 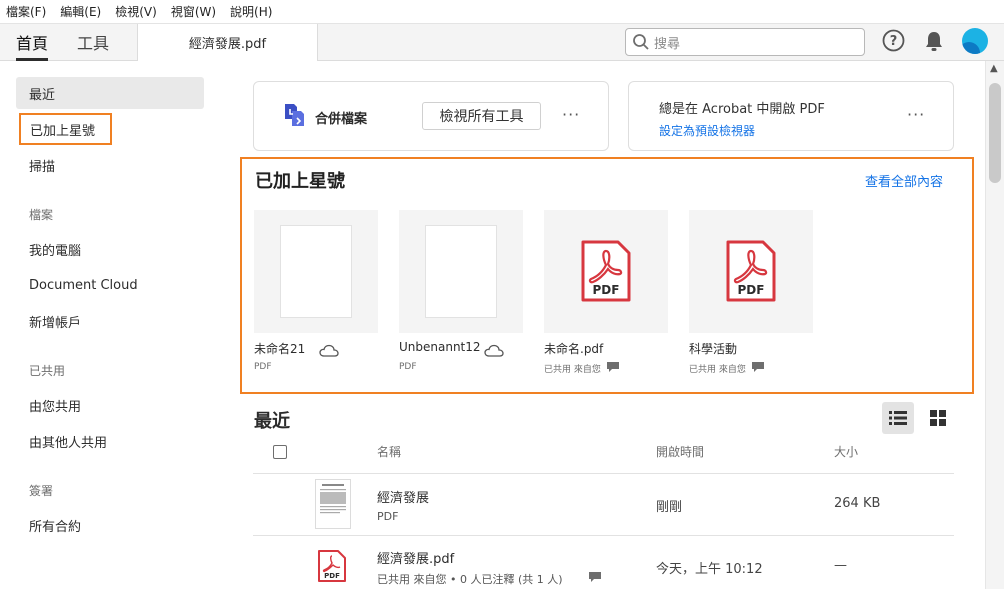 I want to click on see-all-link: 查看全部內容, so click(x=904, y=180).